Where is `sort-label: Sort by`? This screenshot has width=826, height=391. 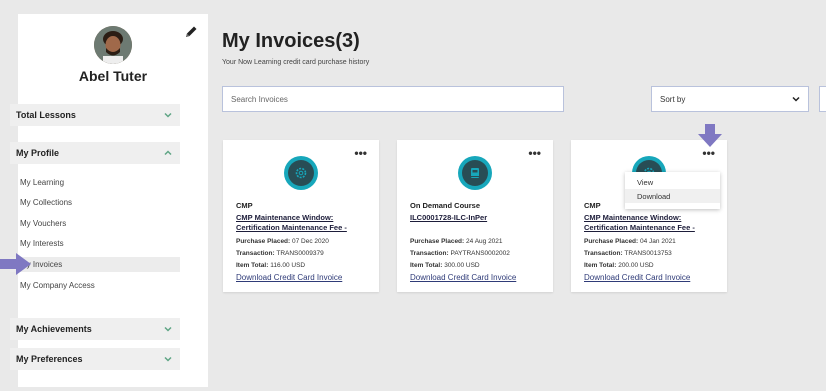
sort-label: Sort by is located at coordinates (673, 99).